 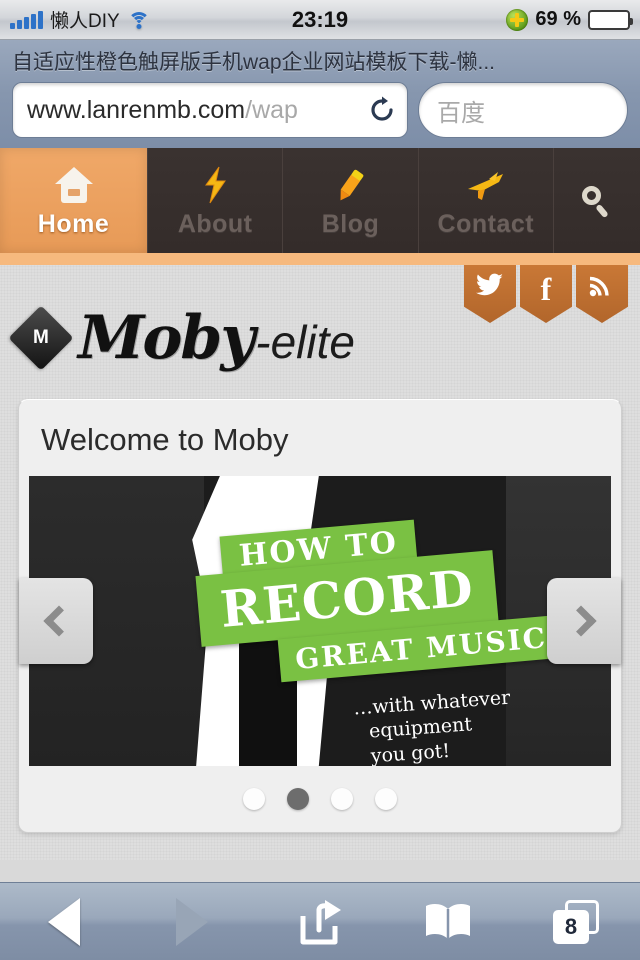 What do you see at coordinates (166, 338) in the screenshot?
I see `logo-name: Moby` at bounding box center [166, 338].